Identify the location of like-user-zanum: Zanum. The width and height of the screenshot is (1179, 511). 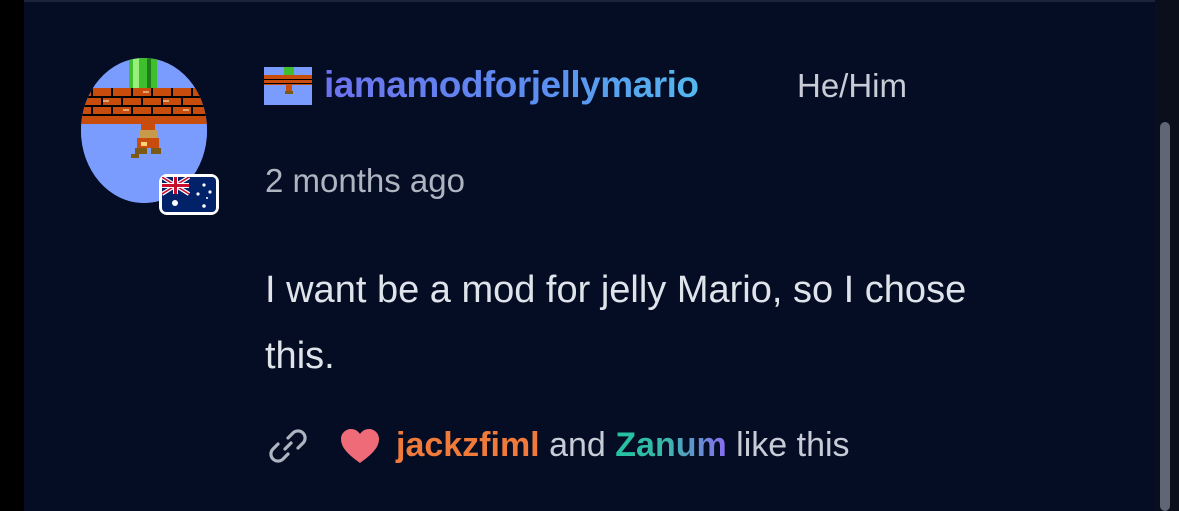
(670, 445).